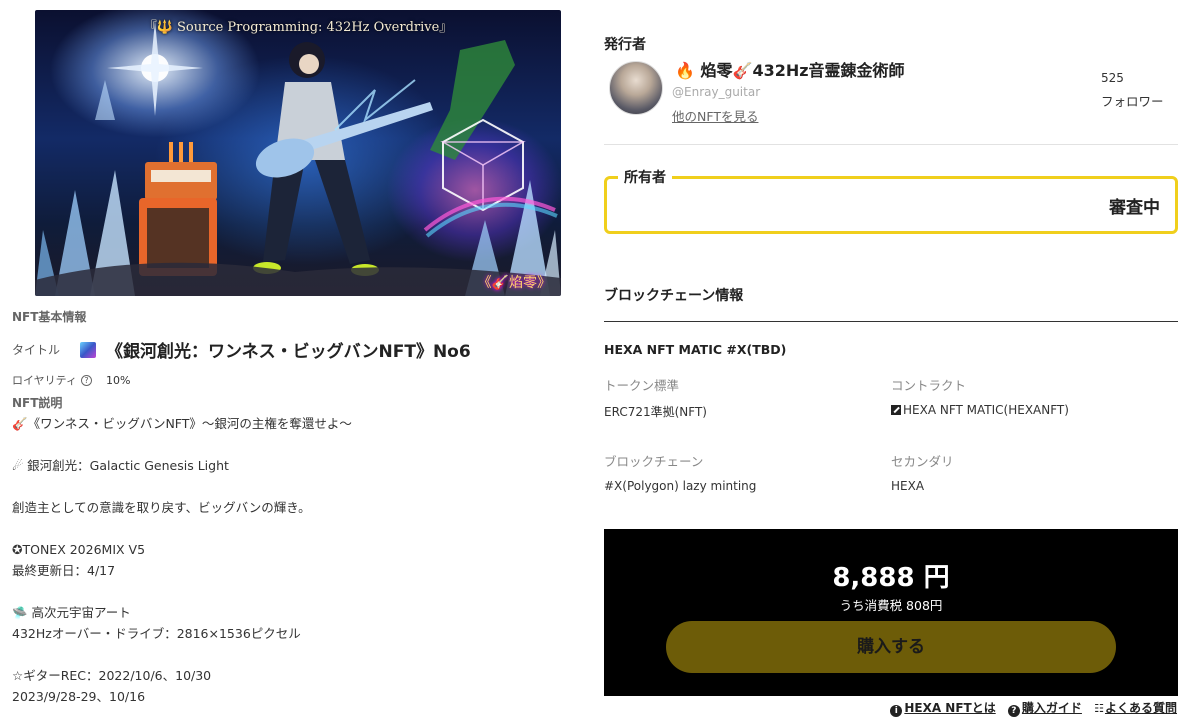  What do you see at coordinates (896, 711) in the screenshot?
I see `info-icon: i` at bounding box center [896, 711].